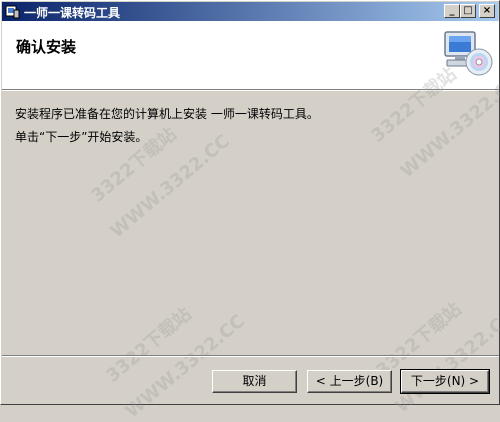 This screenshot has height=422, width=500. What do you see at coordinates (445, 381) in the screenshot?
I see `next-button: 下一步(N) >` at bounding box center [445, 381].